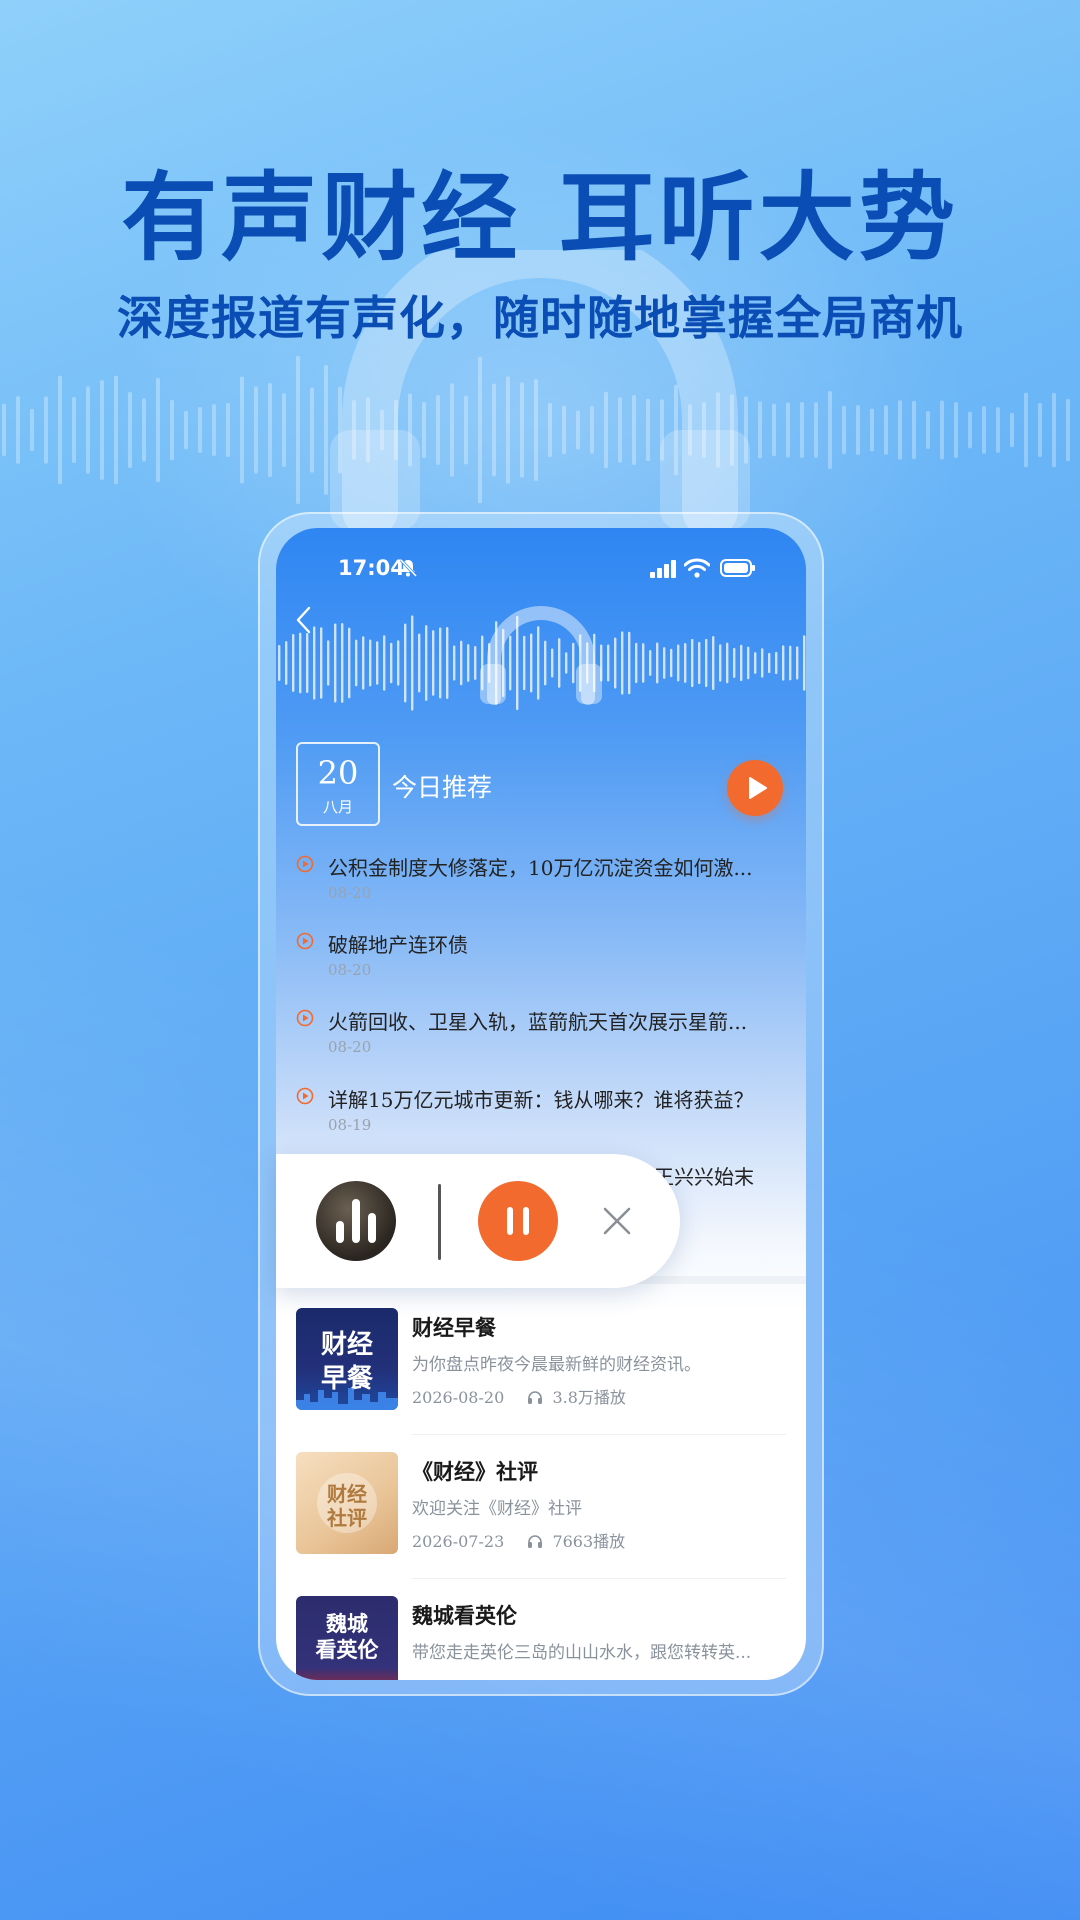 Image resolution: width=1080 pixels, height=1920 pixels. Describe the element at coordinates (454, 1327) in the screenshot. I see `album-title: 财经早餐` at that location.